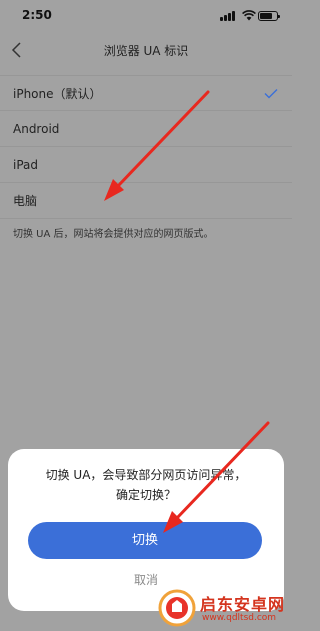  I want to click on checkmark-icon, so click(271, 94).